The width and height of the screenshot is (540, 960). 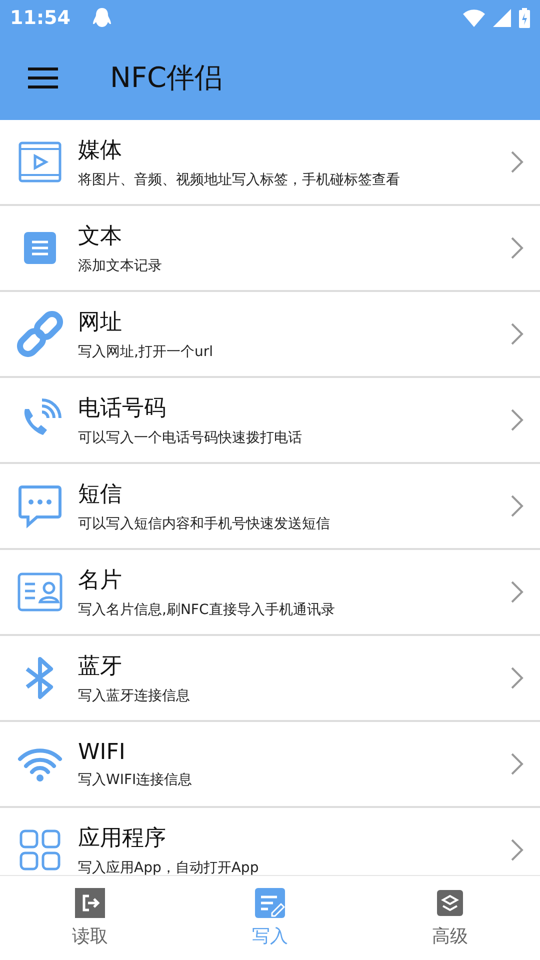 I want to click on list-item: 电话号码 可以写入一个电话号码快速拨打电话, so click(x=270, y=421).